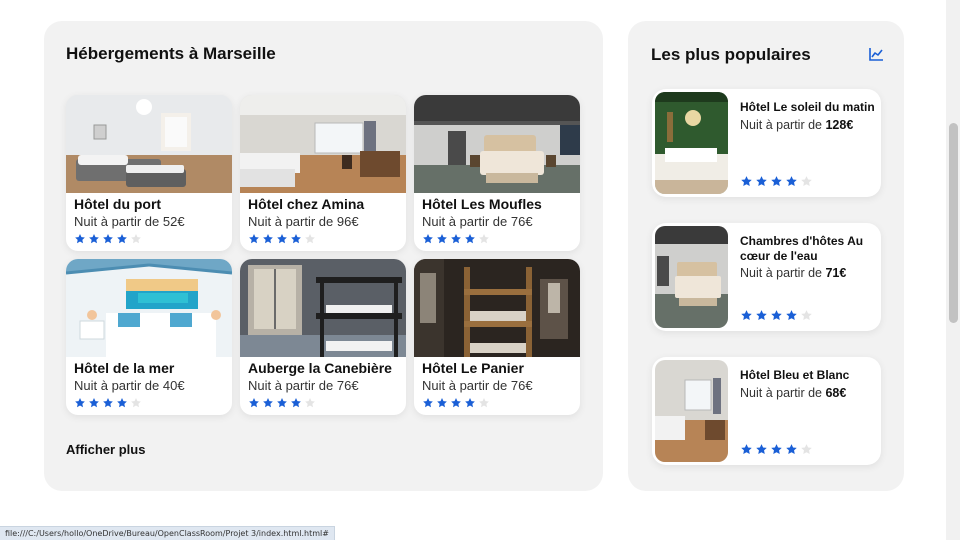 The width and height of the screenshot is (960, 540). What do you see at coordinates (809, 249) in the screenshot?
I see `popular-hotel-name: Chambres d'hôtes Au cœur de l'eau` at bounding box center [809, 249].